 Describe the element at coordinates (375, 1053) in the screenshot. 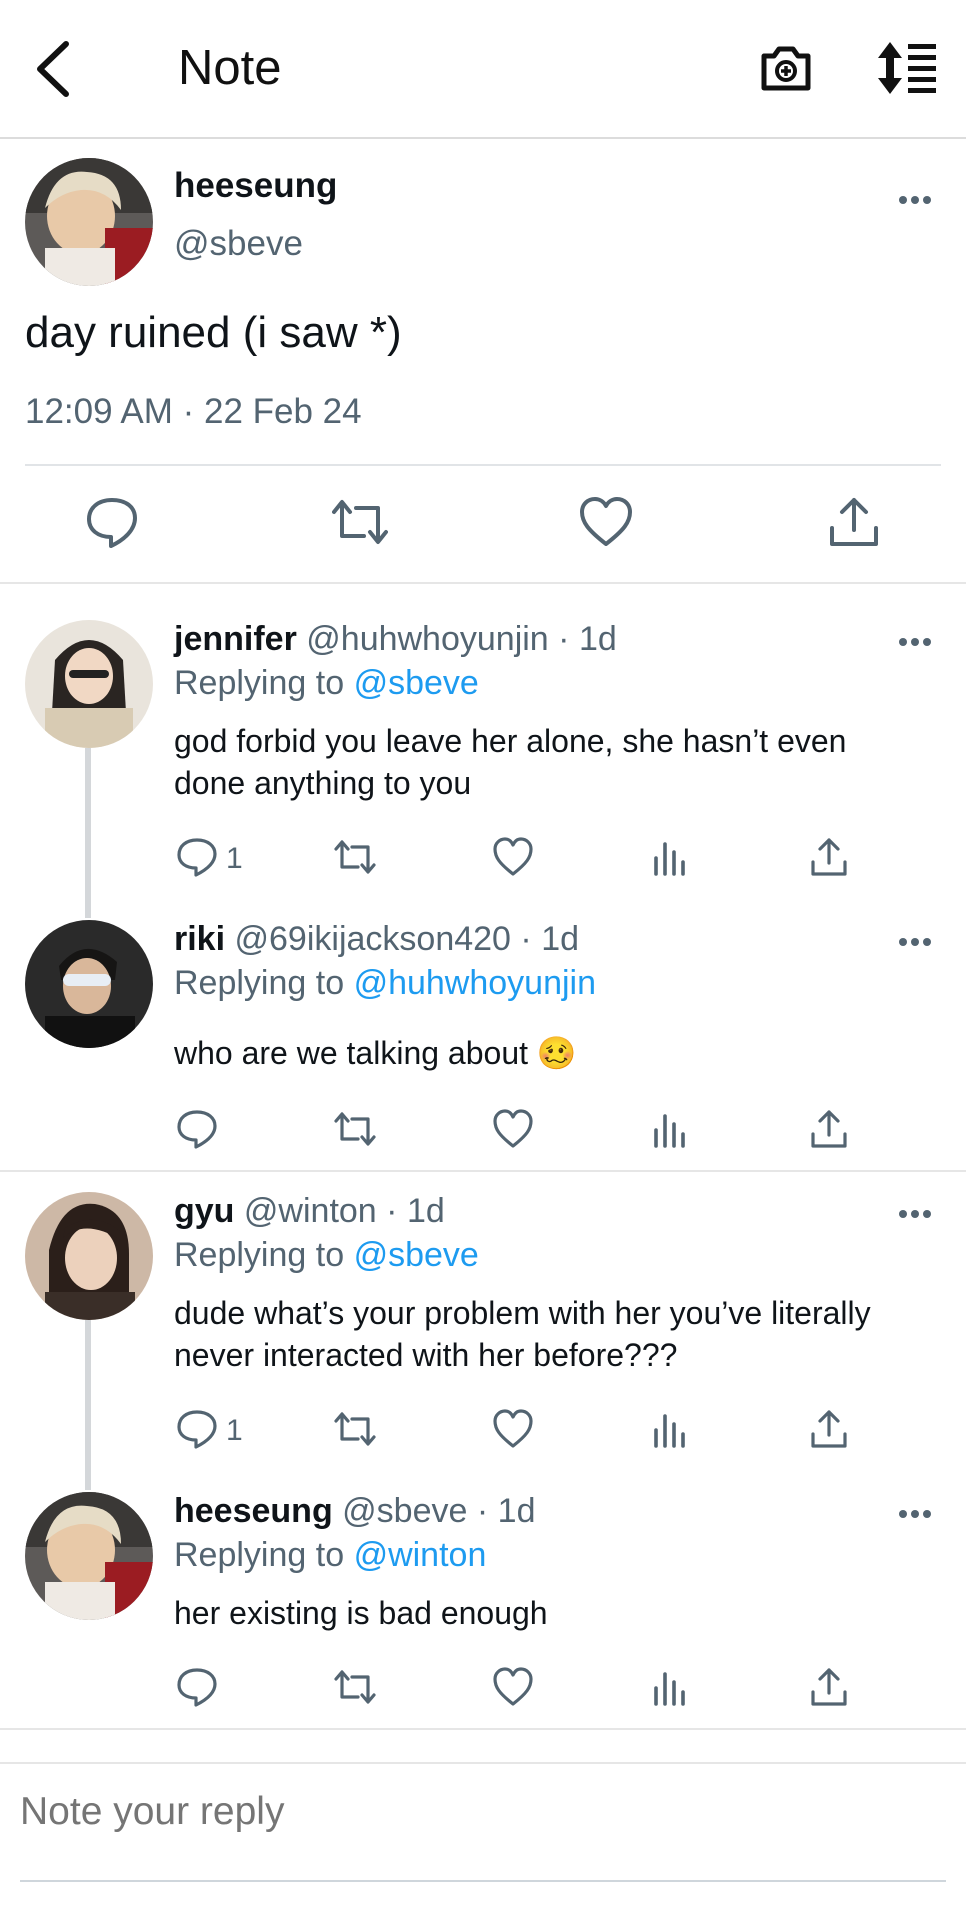

I see `reply-text: who are we talking about 🥴` at that location.